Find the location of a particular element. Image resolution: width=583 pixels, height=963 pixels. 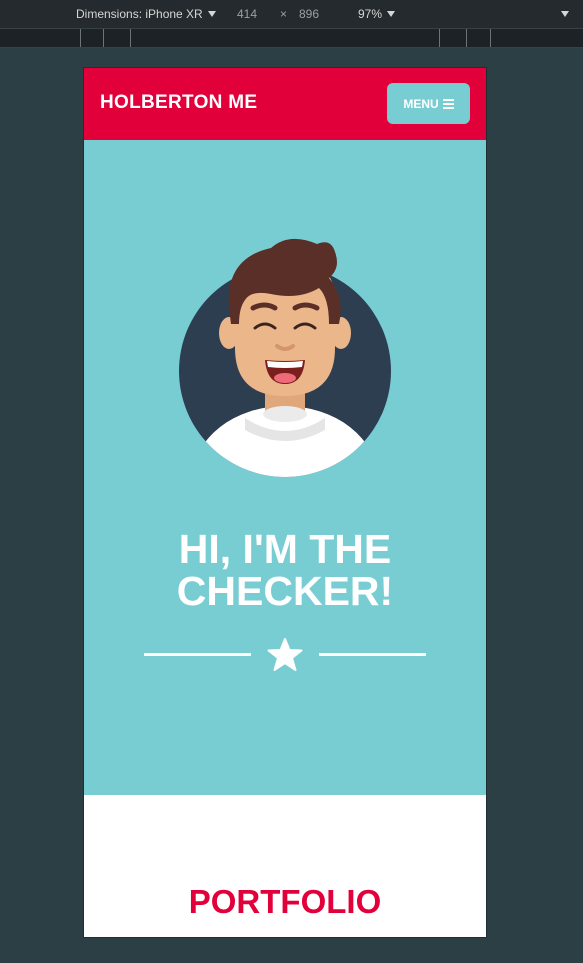

zoom-label: 97% is located at coordinates (370, 14).